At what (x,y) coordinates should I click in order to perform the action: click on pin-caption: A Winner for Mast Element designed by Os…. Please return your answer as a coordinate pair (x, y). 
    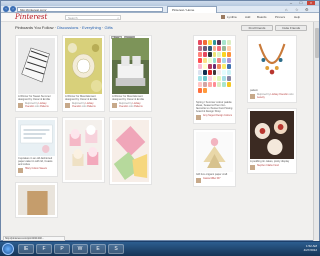
    Looking at the image, I should click on (81, 98).